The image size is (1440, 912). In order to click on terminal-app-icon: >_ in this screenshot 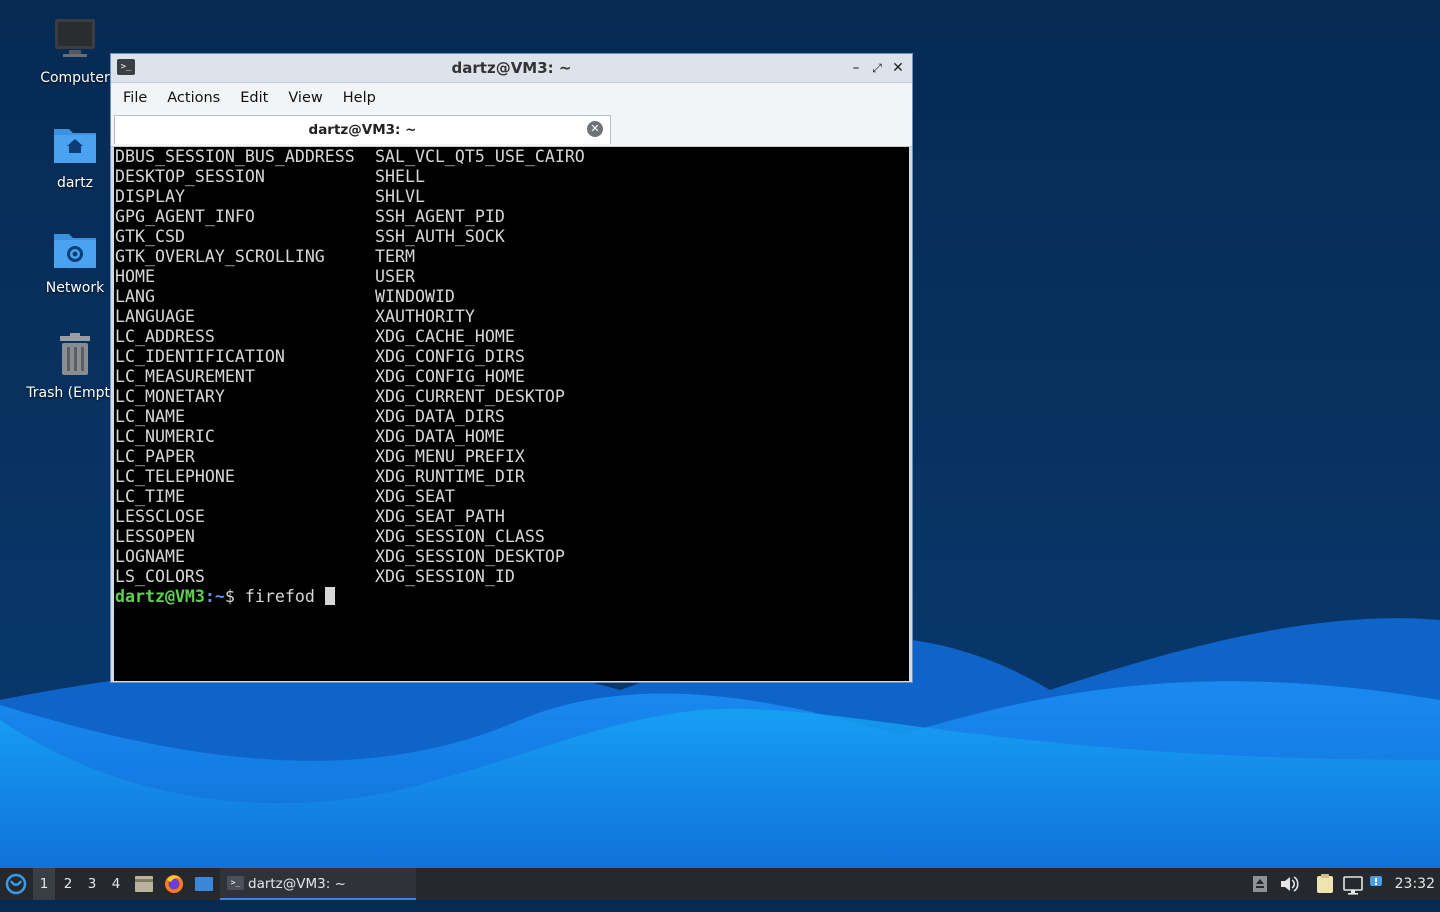, I will do `click(235, 883)`.